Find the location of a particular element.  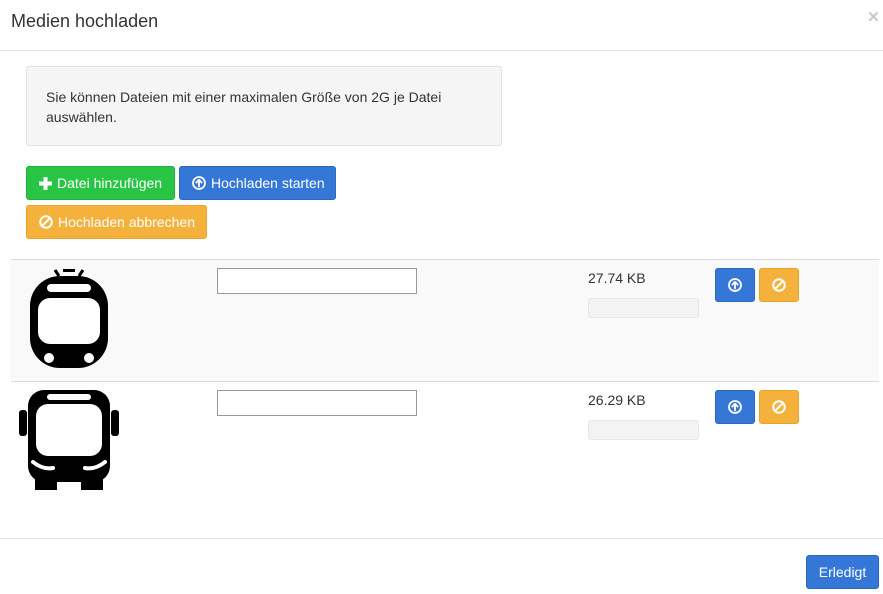

cancel-upload-button: Hochladen abbrechen is located at coordinates (116, 222).